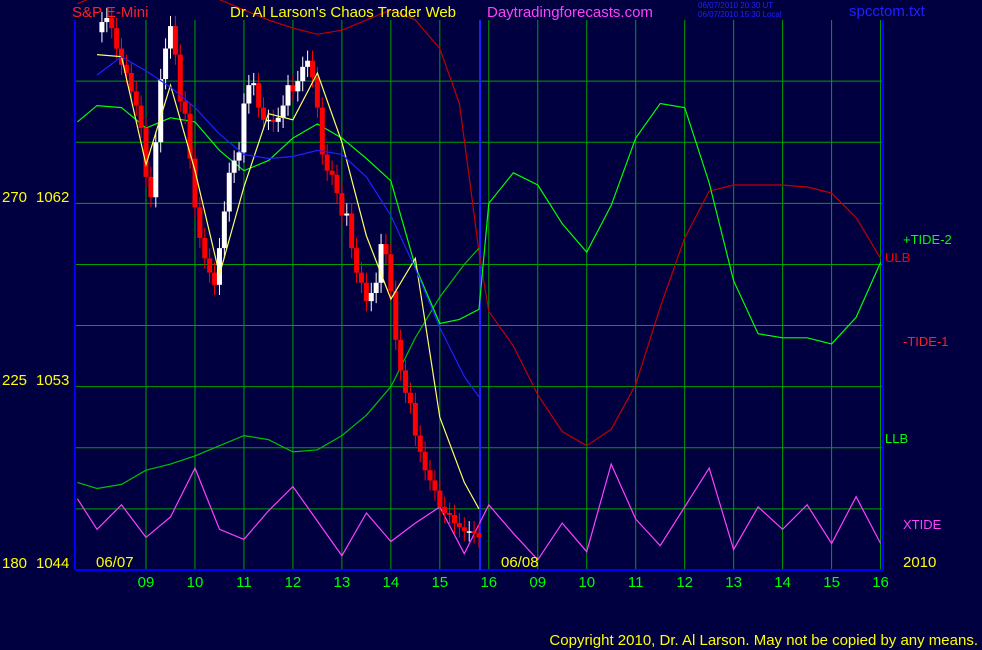 The height and width of the screenshot is (650, 982). What do you see at coordinates (343, 12) in the screenshot?
I see `chart-title: Dr. Al Larson's Chaos Trader Web` at bounding box center [343, 12].